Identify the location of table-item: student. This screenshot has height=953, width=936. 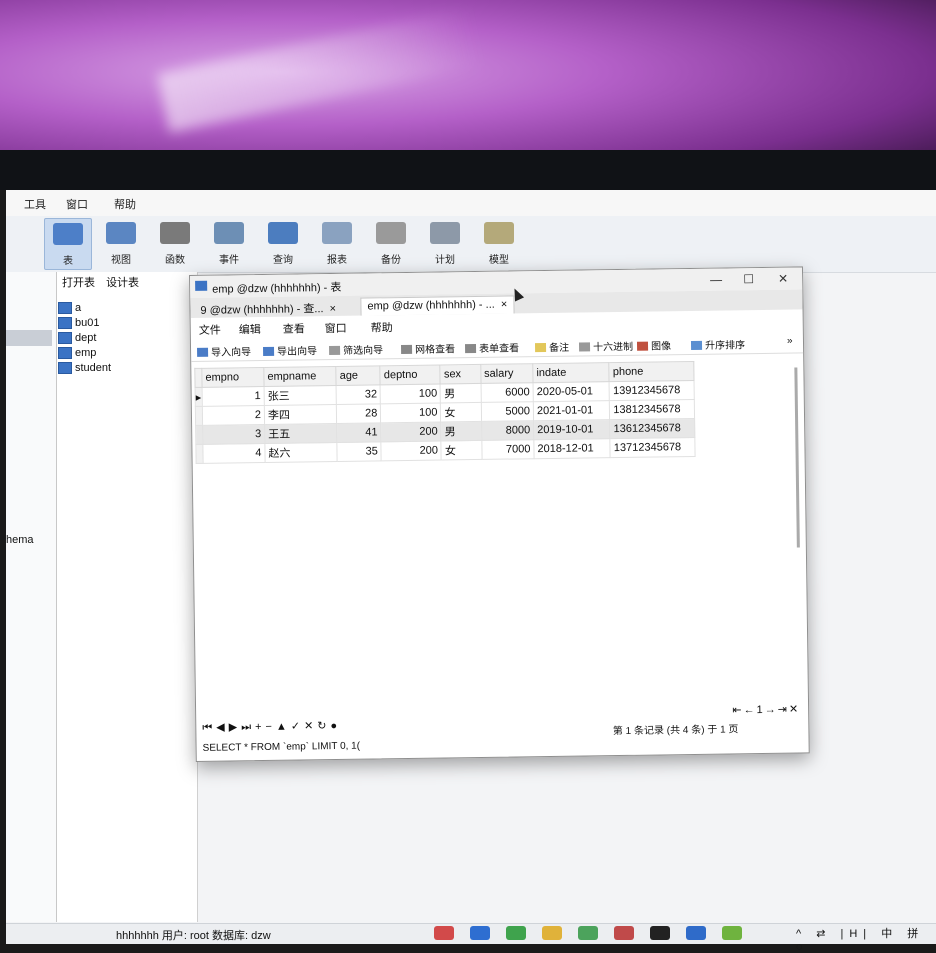
(84, 367).